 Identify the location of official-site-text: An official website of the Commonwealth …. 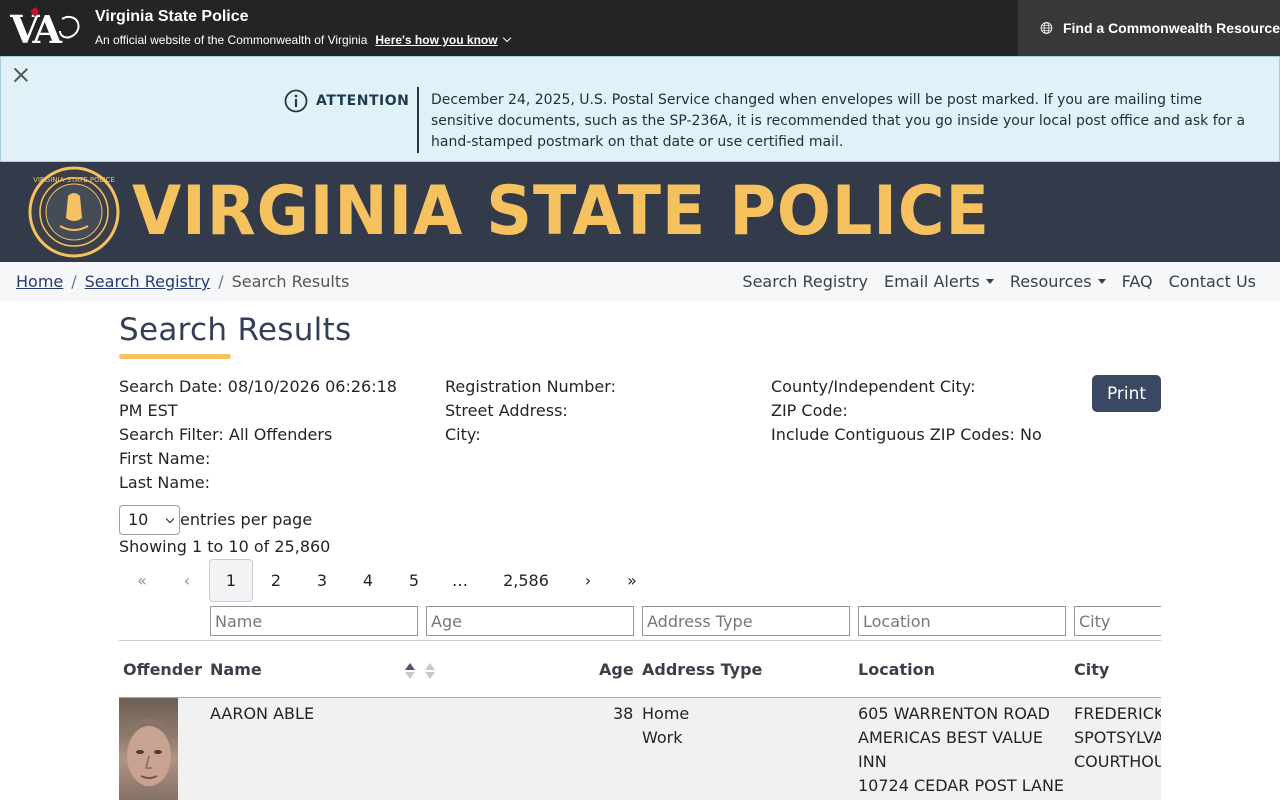
(231, 40).